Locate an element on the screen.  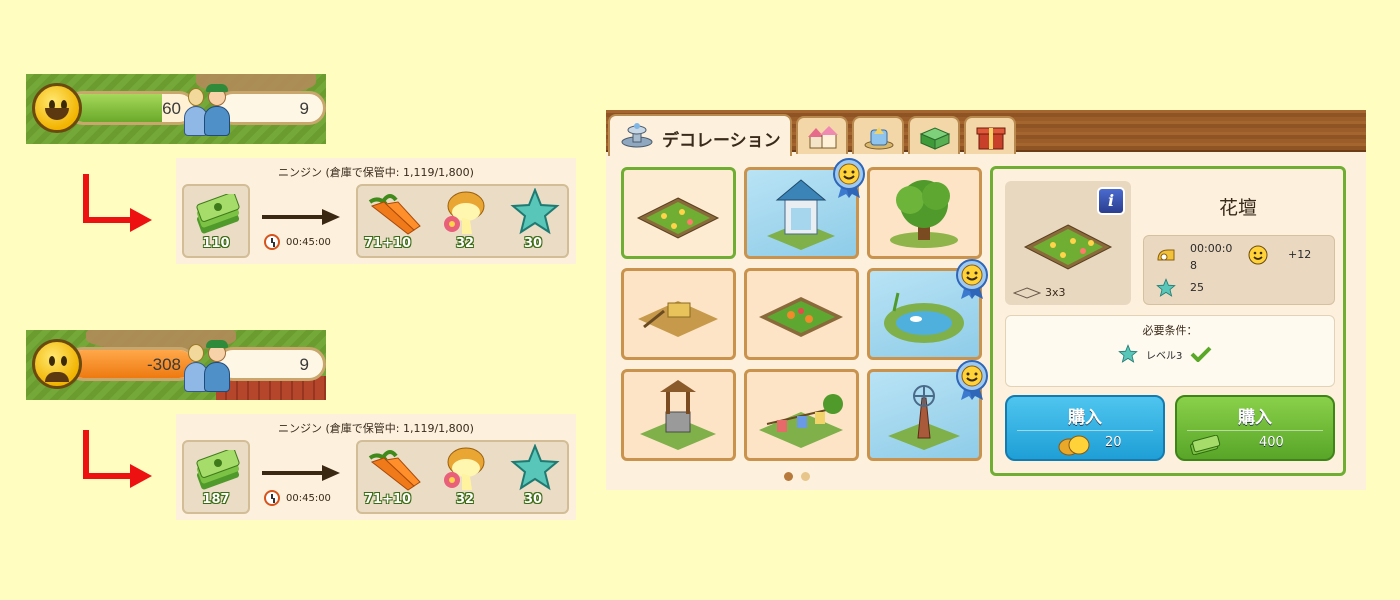
requirement-row: レベル3 is located at coordinates (1165, 354).